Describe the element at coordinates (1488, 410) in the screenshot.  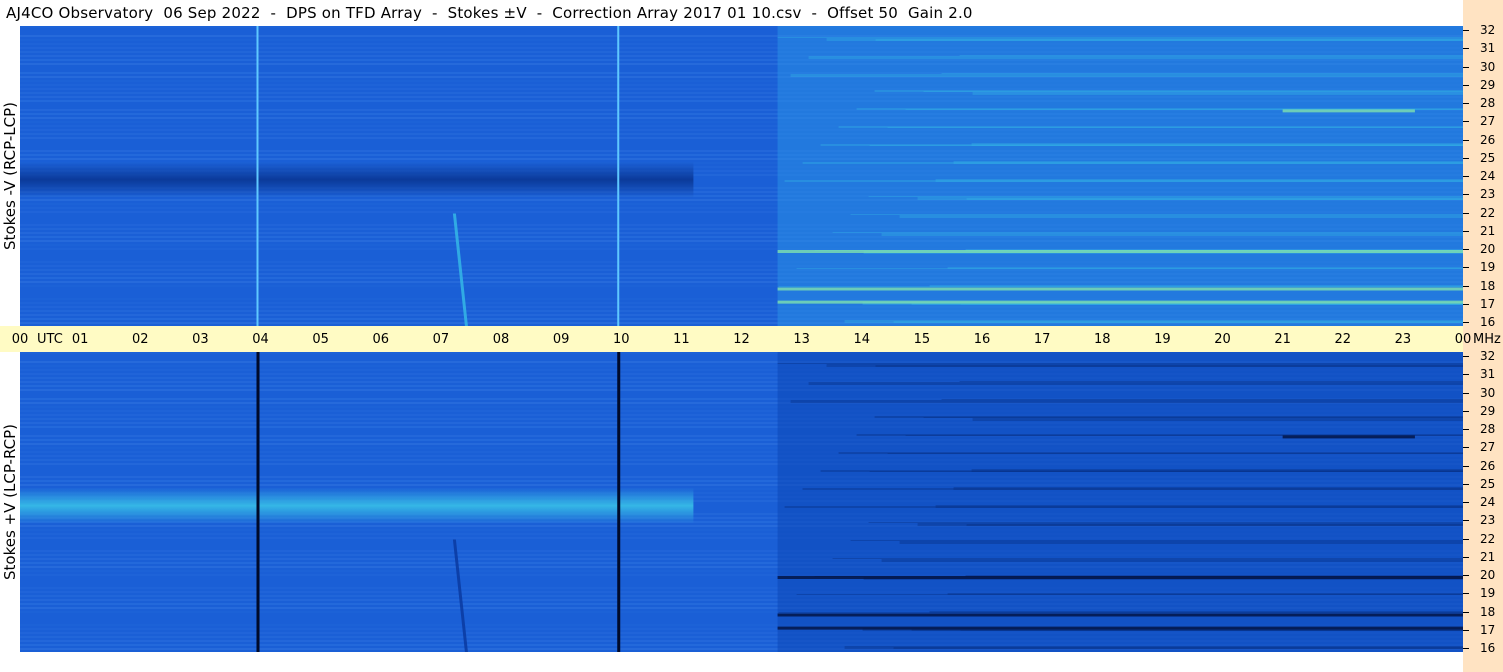
I see `frequency-tick-label: 29` at that location.